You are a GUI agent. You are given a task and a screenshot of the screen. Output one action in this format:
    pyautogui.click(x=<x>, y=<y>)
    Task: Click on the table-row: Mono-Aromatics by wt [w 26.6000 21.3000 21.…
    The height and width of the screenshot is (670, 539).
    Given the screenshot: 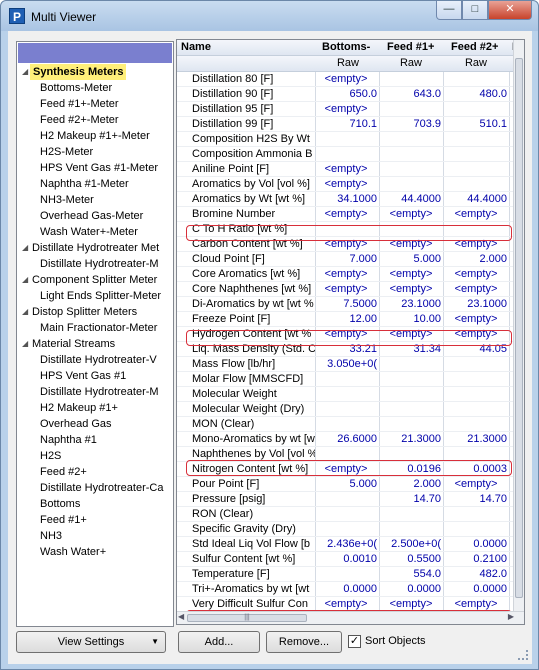 What is the action you would take?
    pyautogui.click(x=346, y=439)
    